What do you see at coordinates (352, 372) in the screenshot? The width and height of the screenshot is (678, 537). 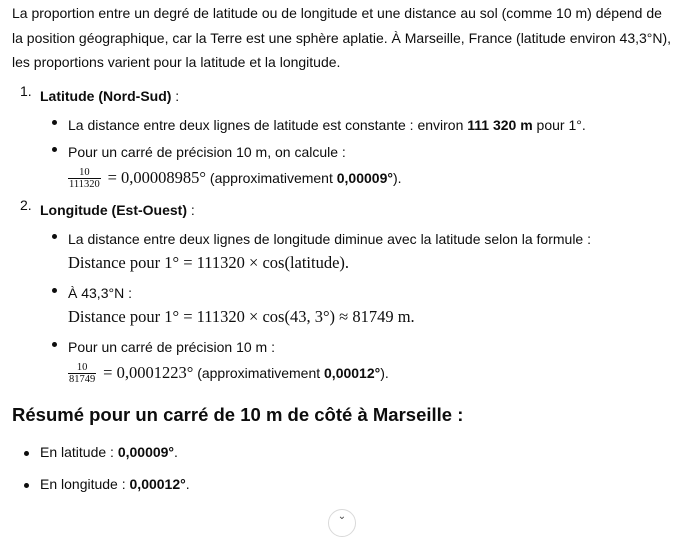 I see `approx-value: 0,00012°` at bounding box center [352, 372].